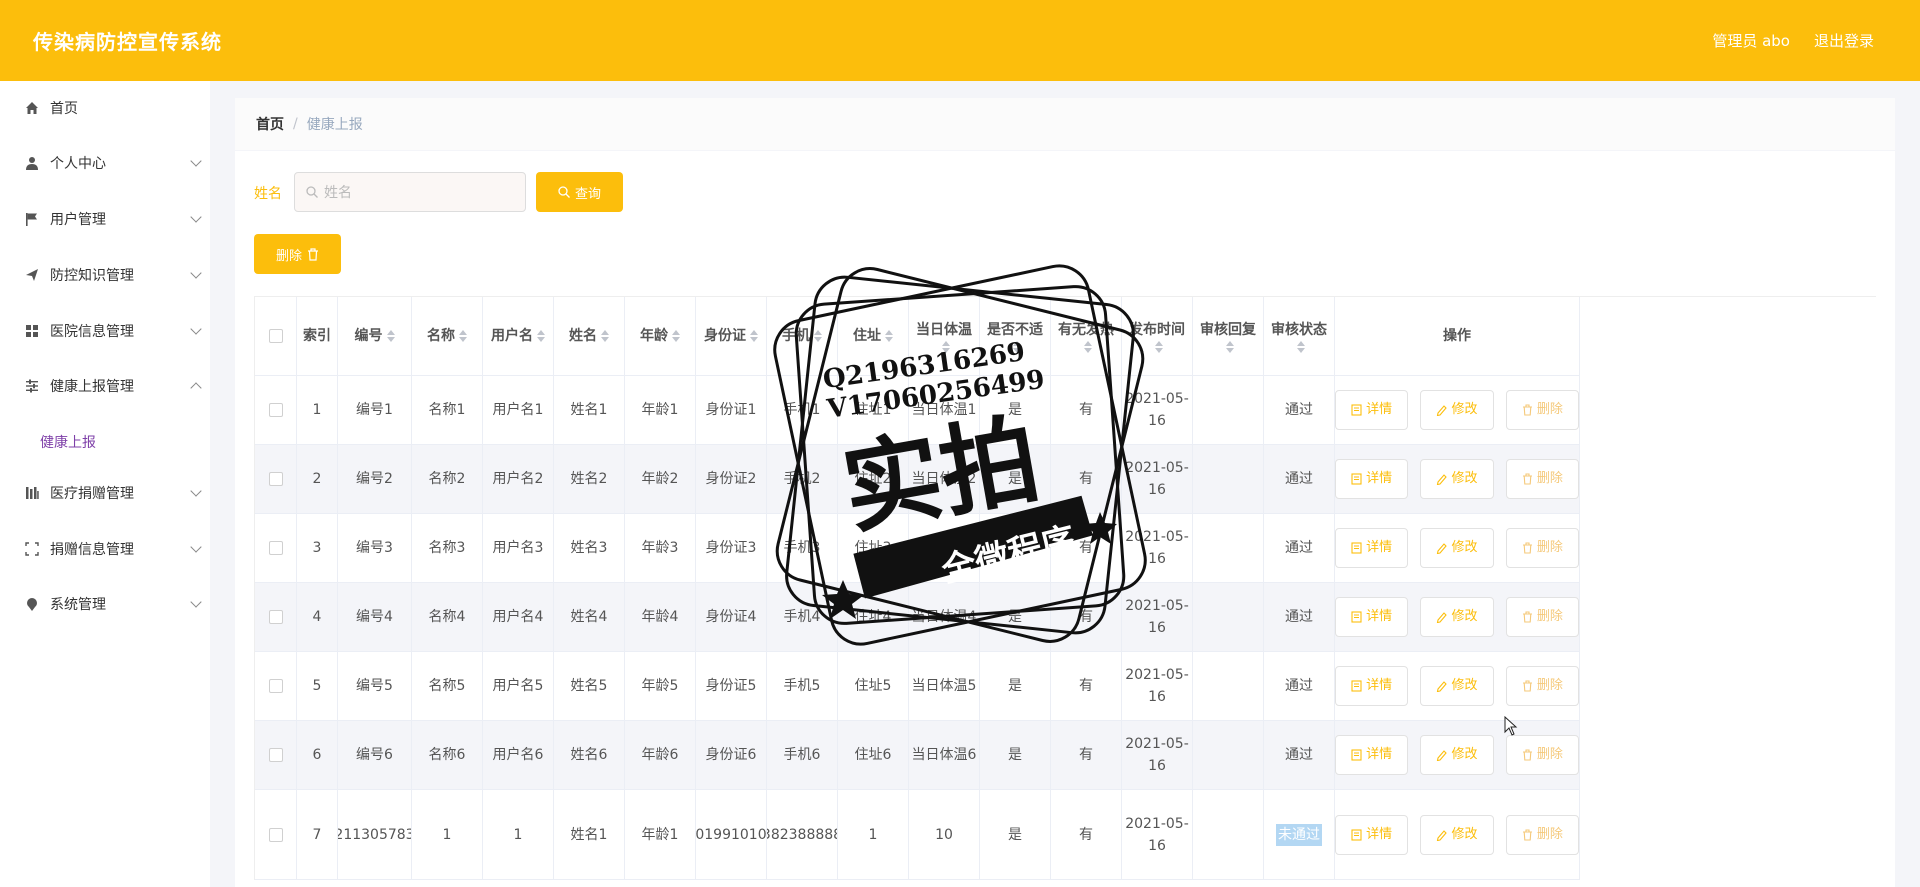 Image resolution: width=1920 pixels, height=887 pixels. Describe the element at coordinates (105, 442) in the screenshot. I see `sidebar-subitem-health-report: 健康上报` at that location.